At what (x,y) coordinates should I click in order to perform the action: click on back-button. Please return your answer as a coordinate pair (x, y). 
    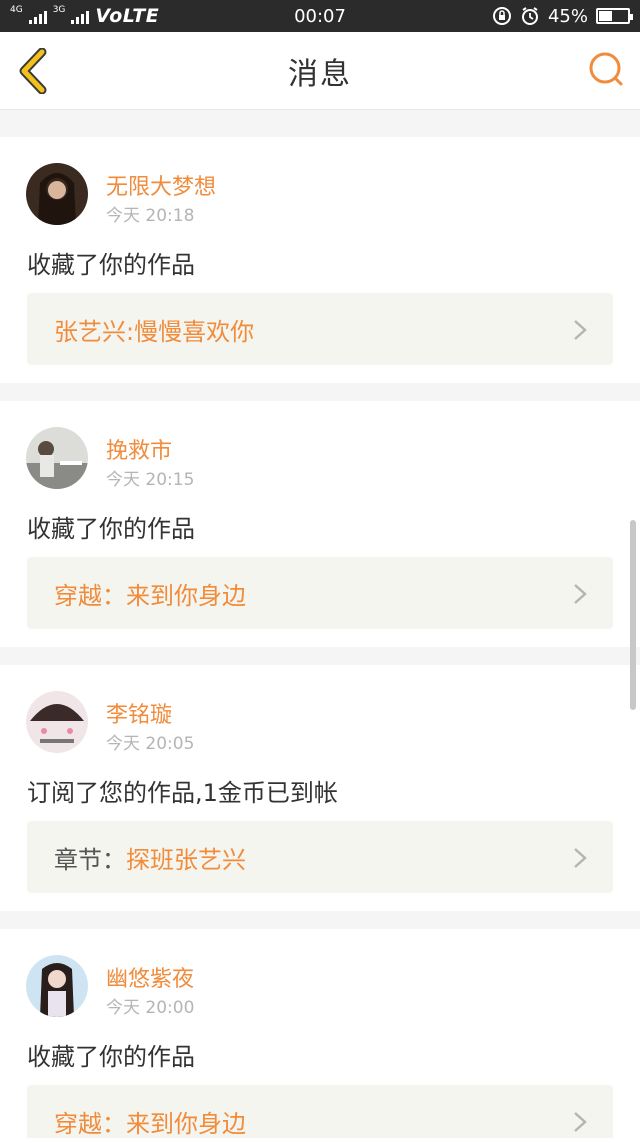
    Looking at the image, I should click on (36, 71).